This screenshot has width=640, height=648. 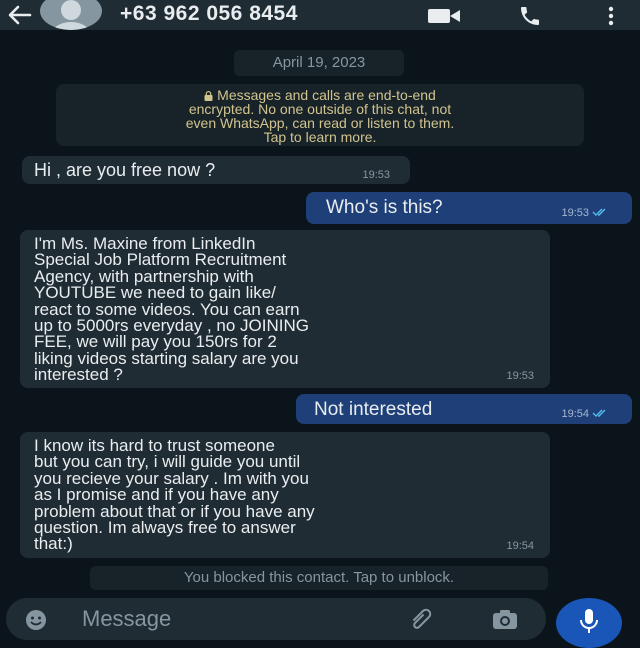 What do you see at coordinates (611, 16) in the screenshot?
I see `more-vert-icon` at bounding box center [611, 16].